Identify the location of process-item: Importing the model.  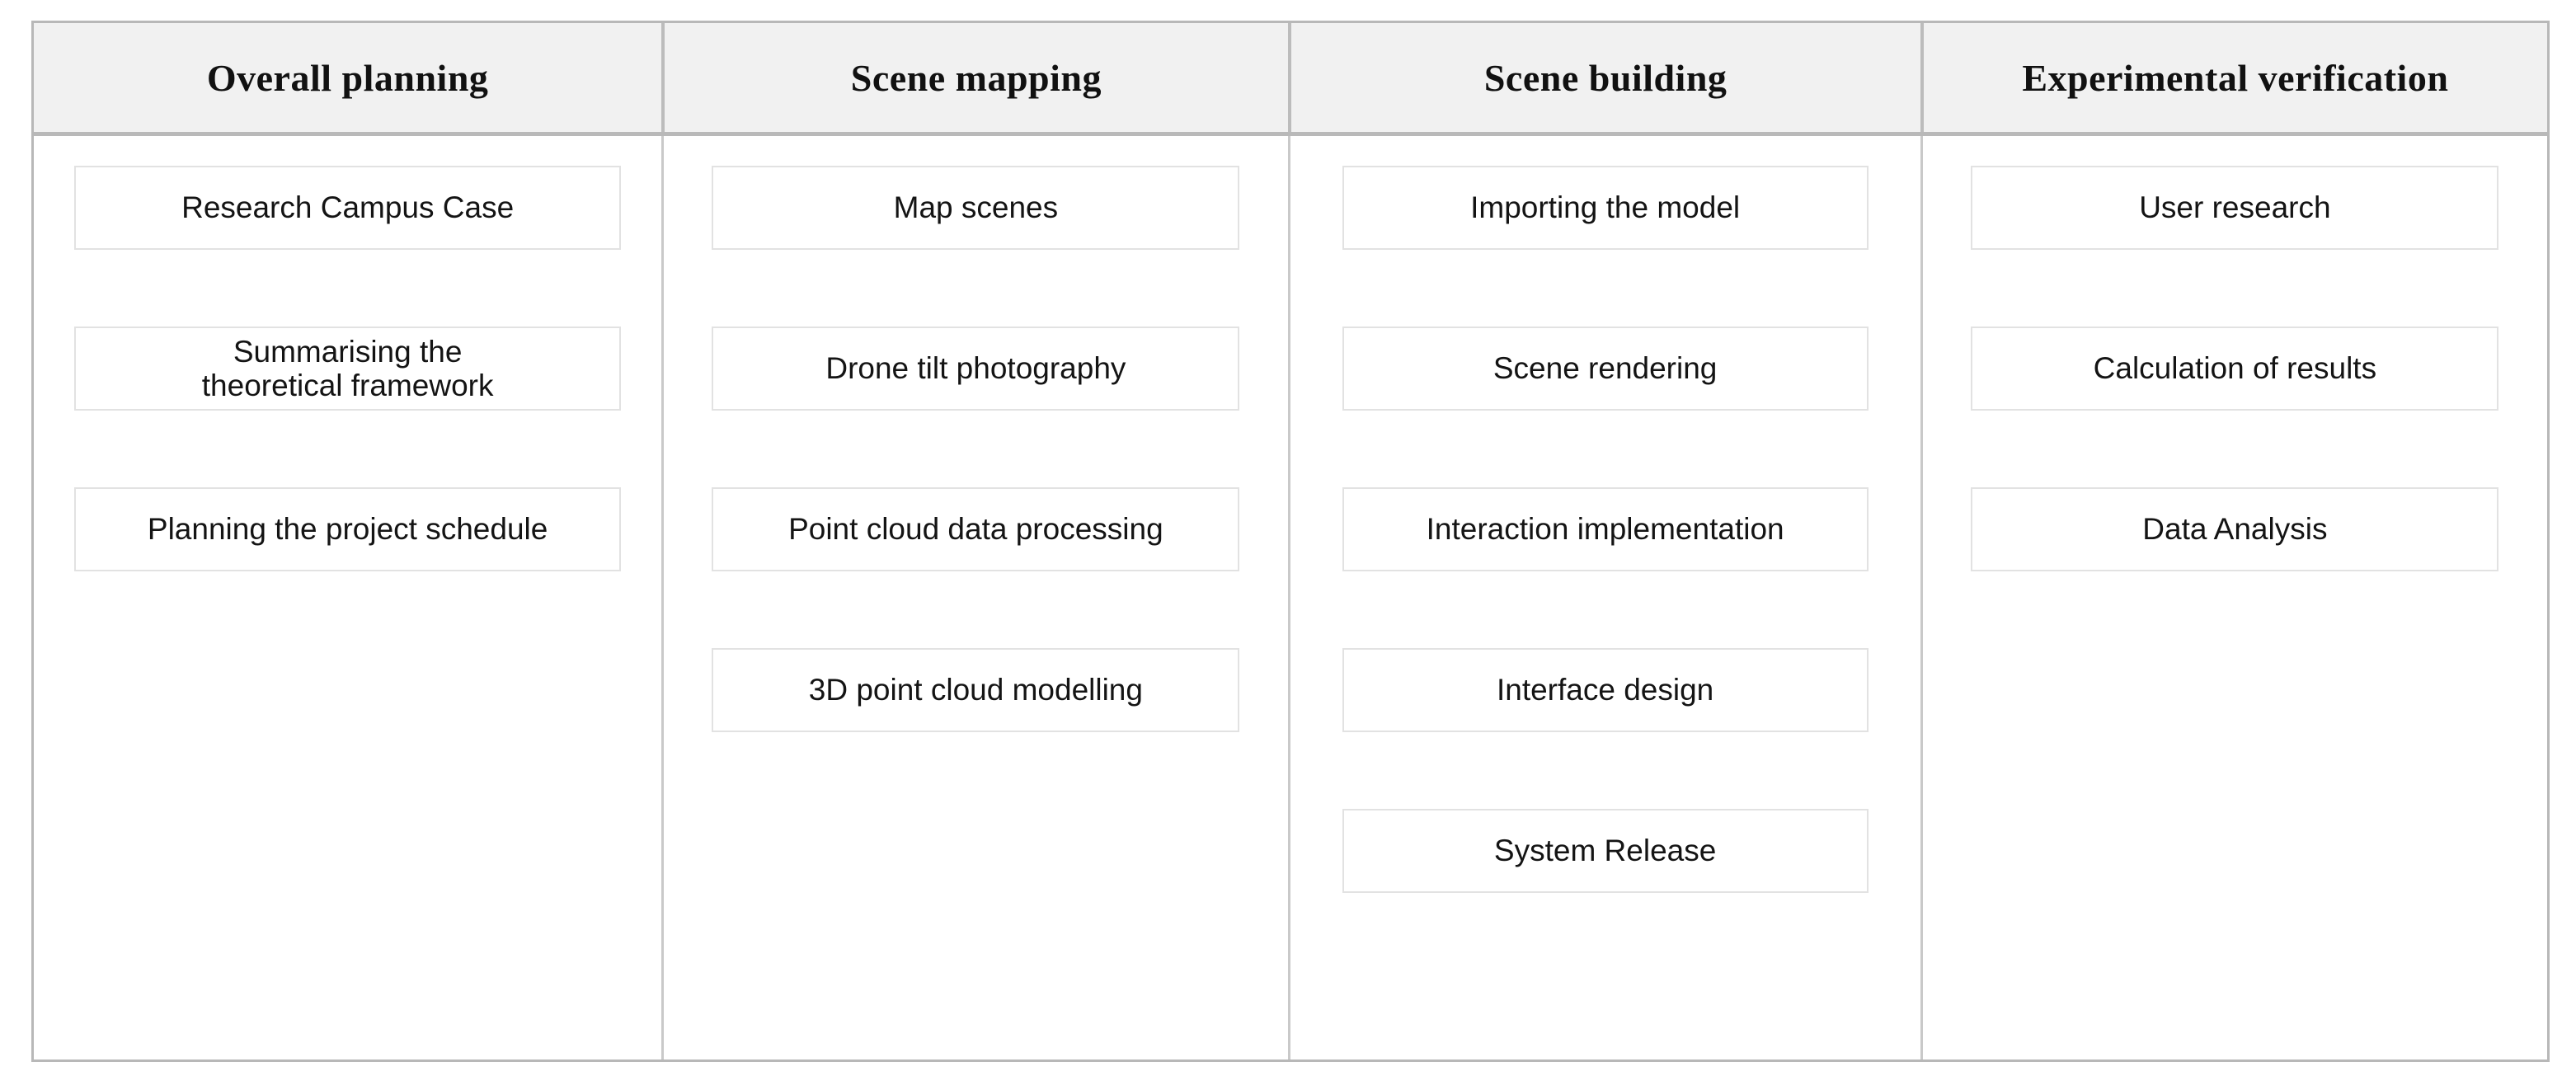
(1605, 208).